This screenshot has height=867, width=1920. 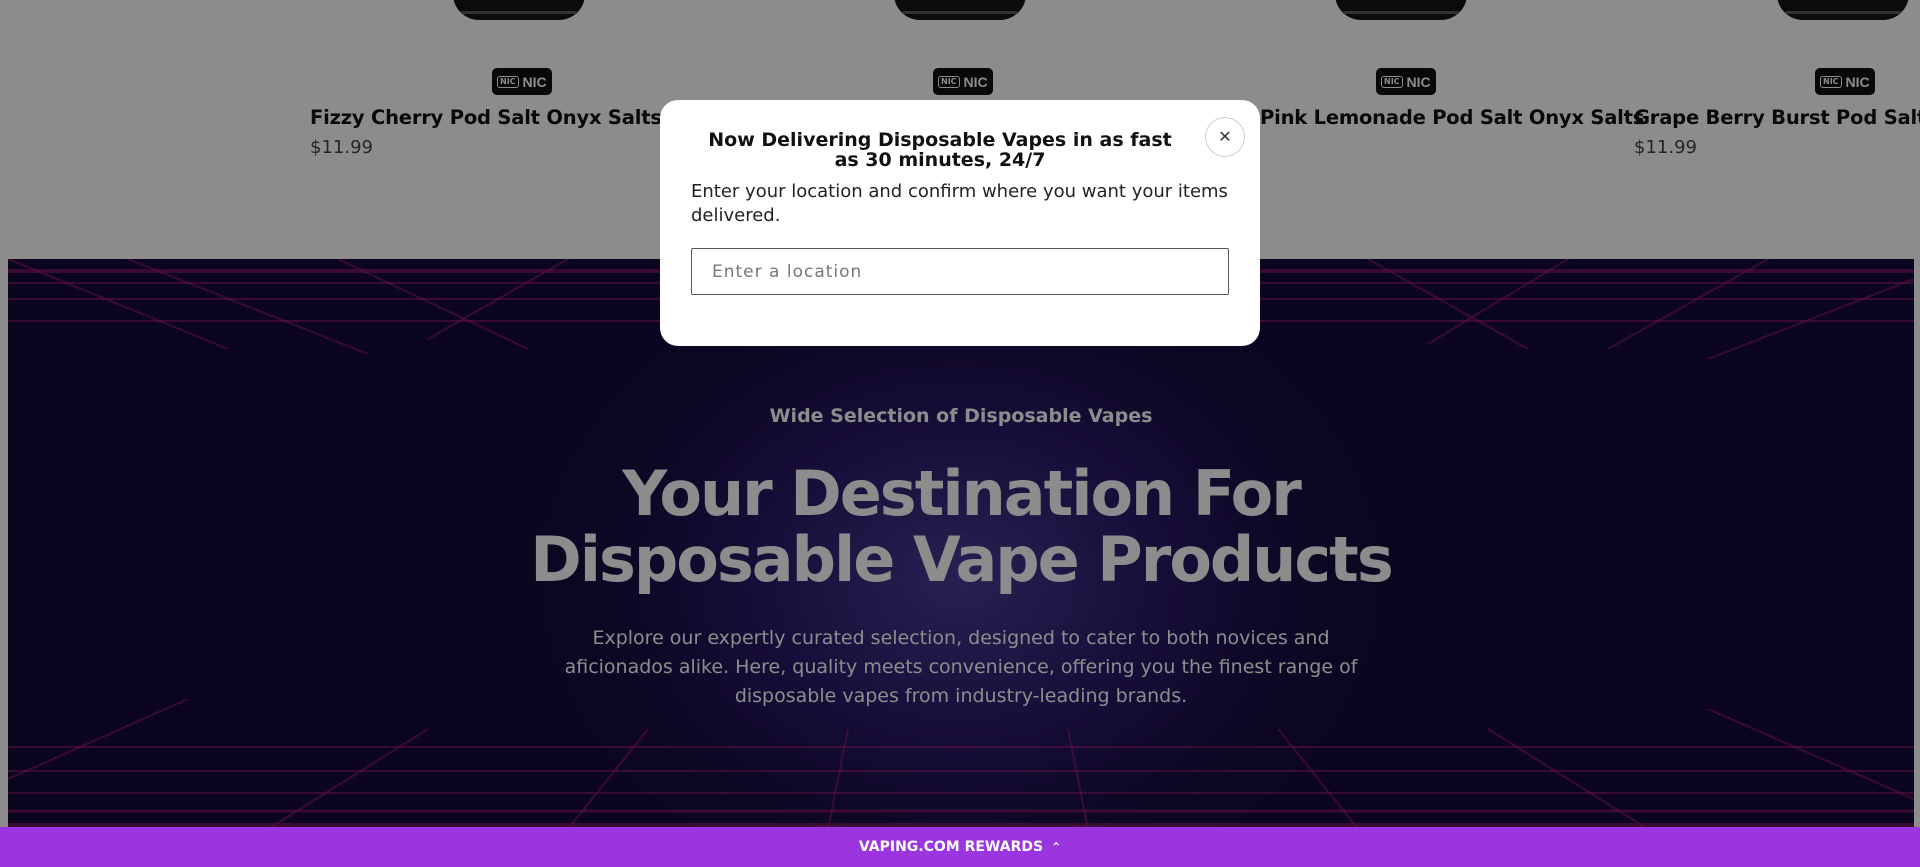 I want to click on rewards-label: VAPING.COM REWARDS, so click(x=951, y=847).